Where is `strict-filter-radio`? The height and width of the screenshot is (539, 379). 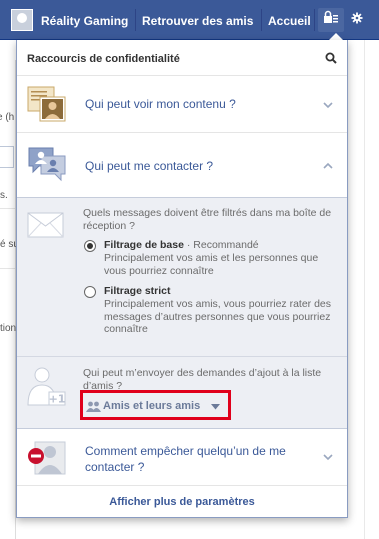 strict-filter-radio is located at coordinates (90, 292).